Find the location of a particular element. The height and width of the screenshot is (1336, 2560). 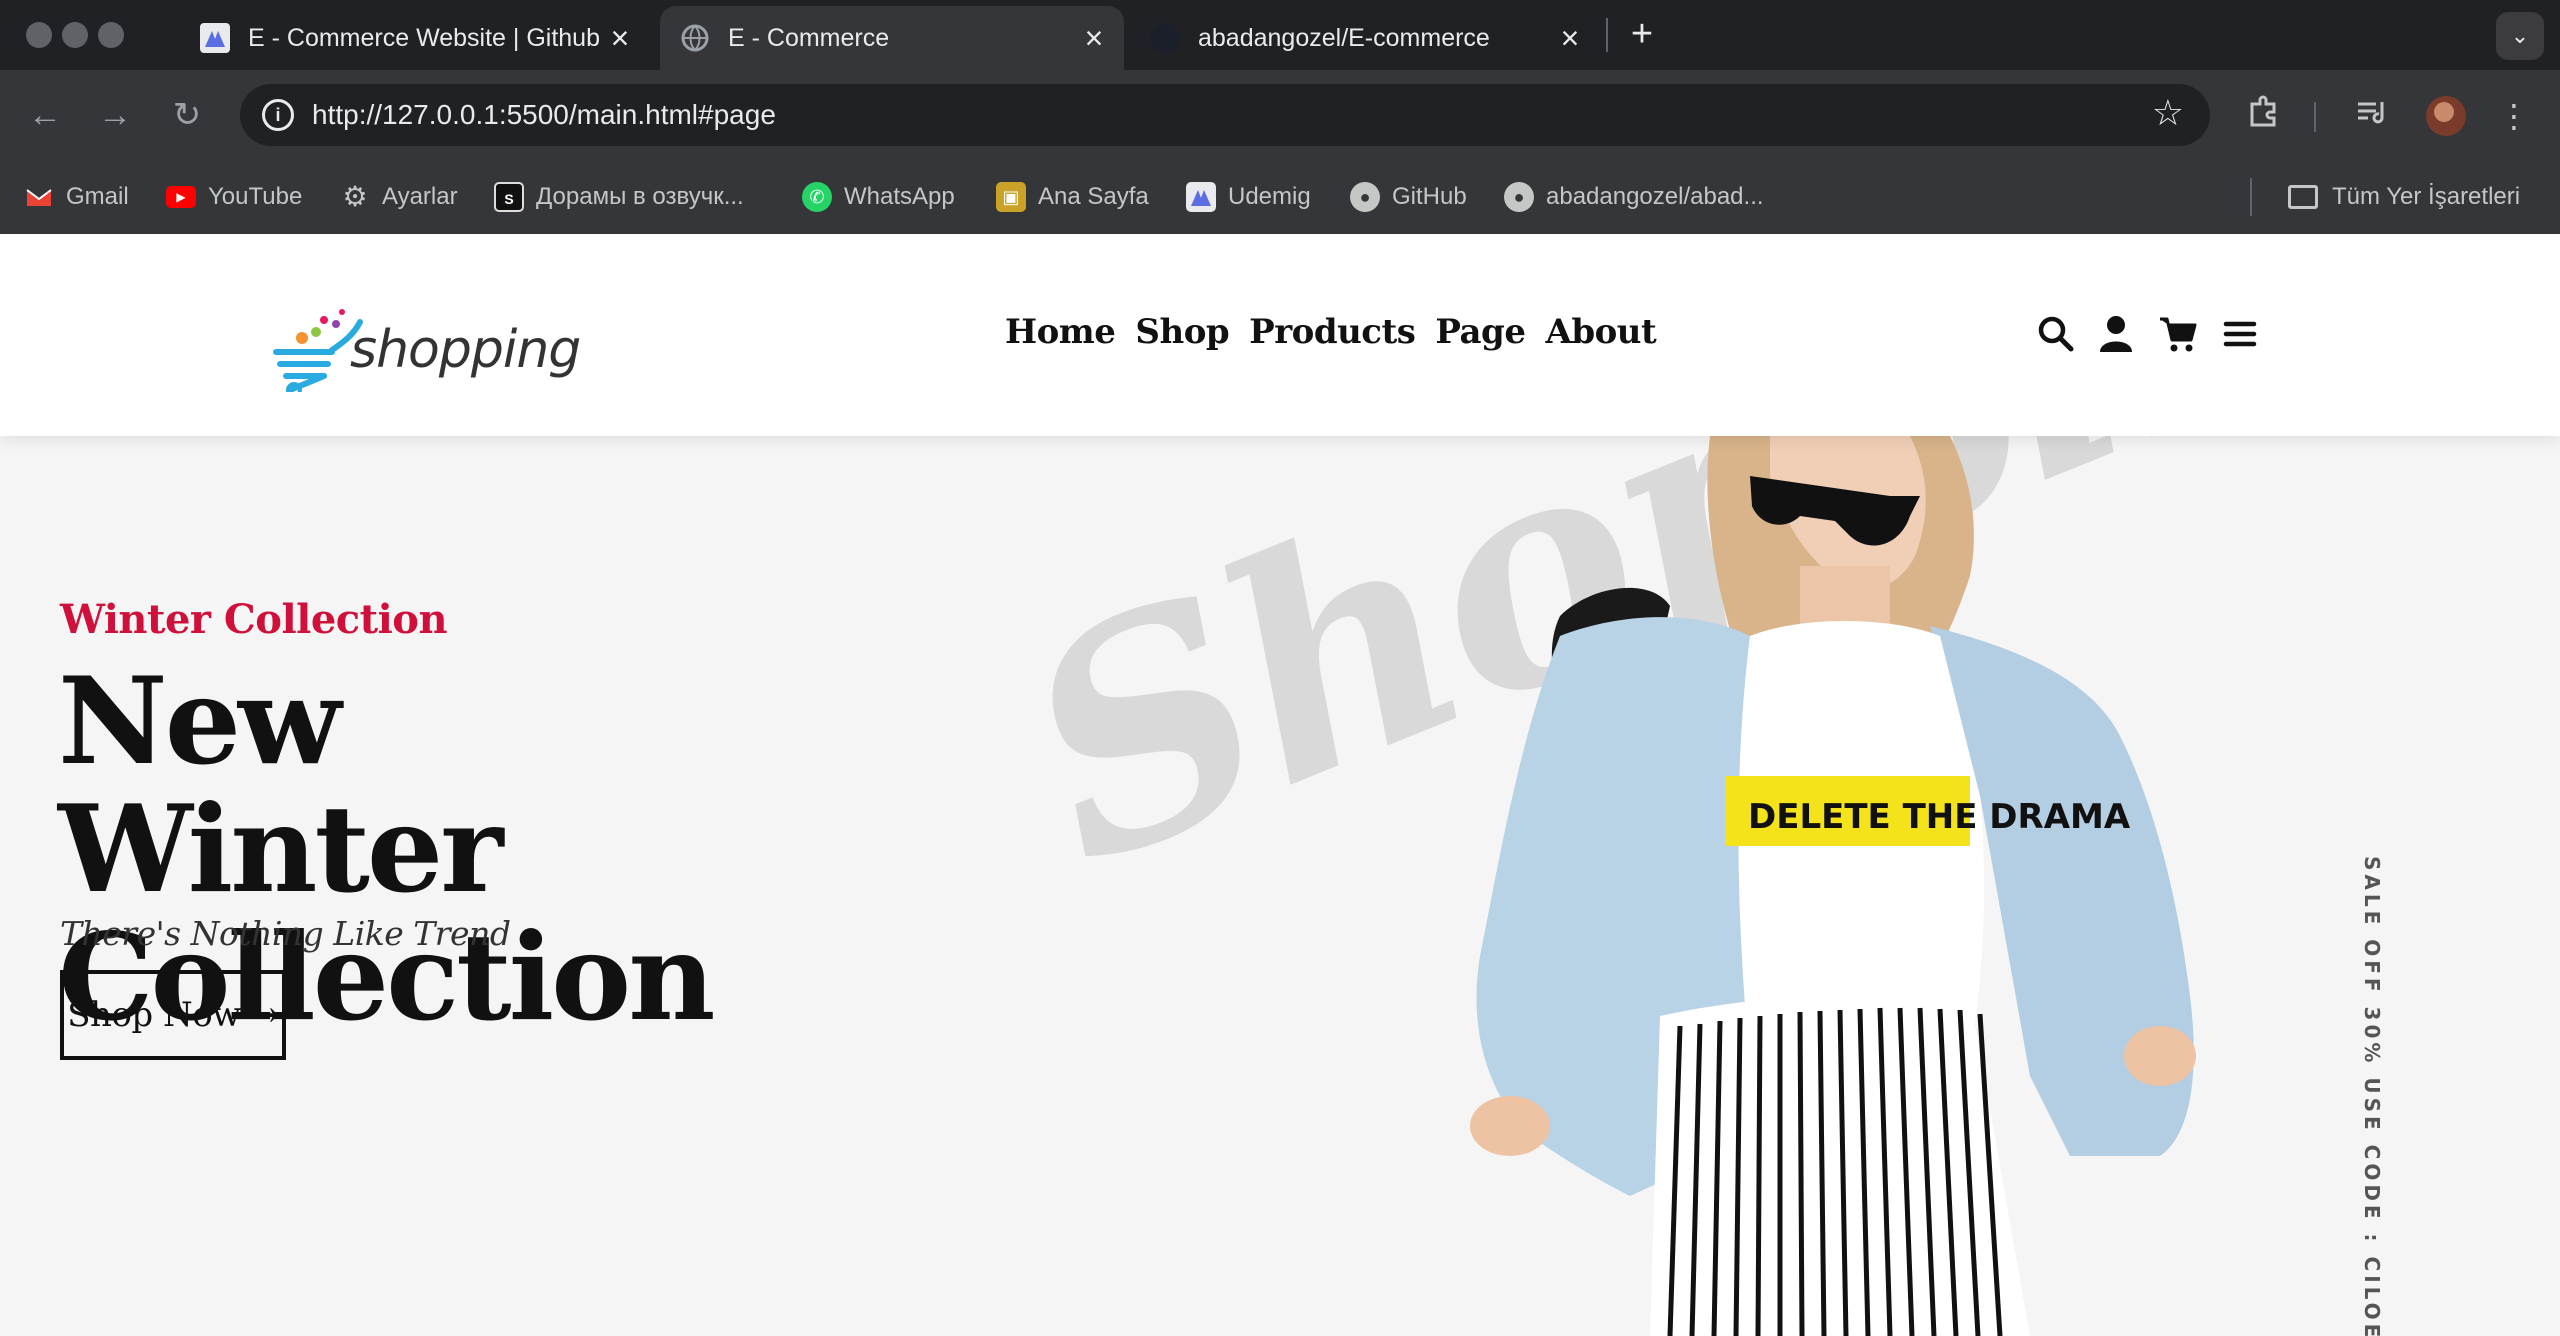

new-tab-button: + is located at coordinates (1642, 34).